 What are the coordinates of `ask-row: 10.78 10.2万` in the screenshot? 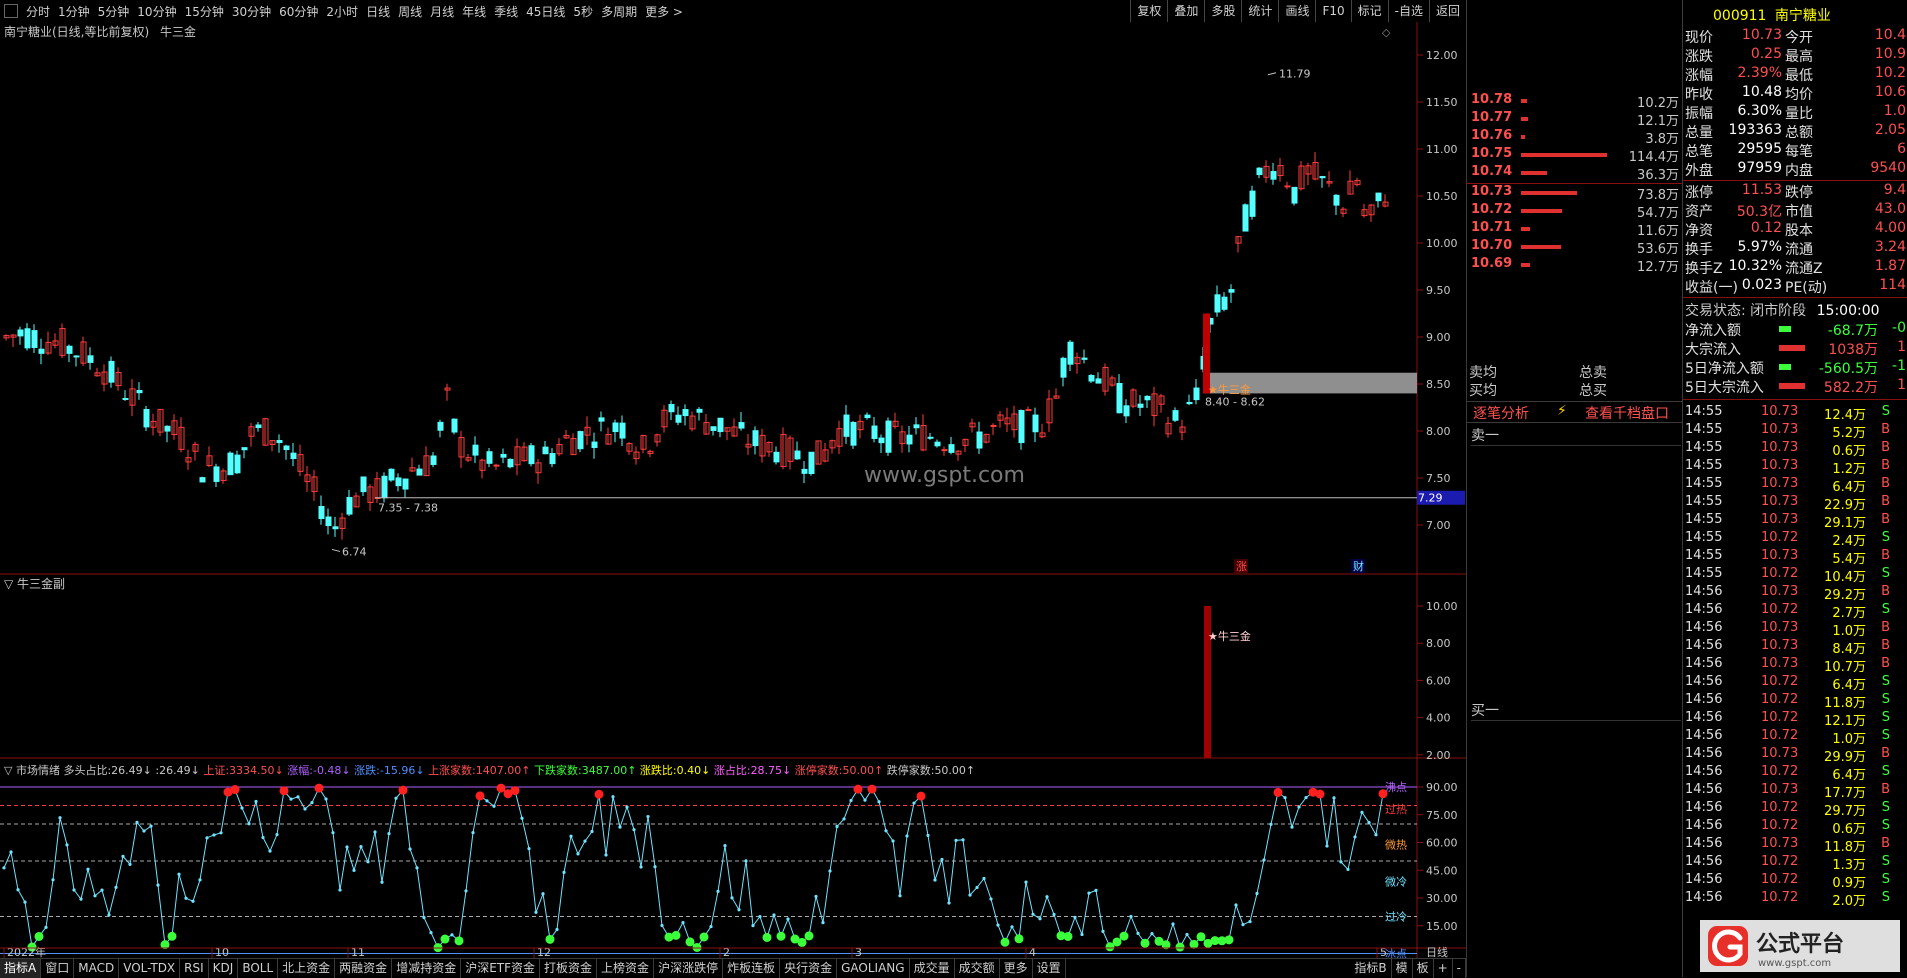 It's located at (1575, 101).